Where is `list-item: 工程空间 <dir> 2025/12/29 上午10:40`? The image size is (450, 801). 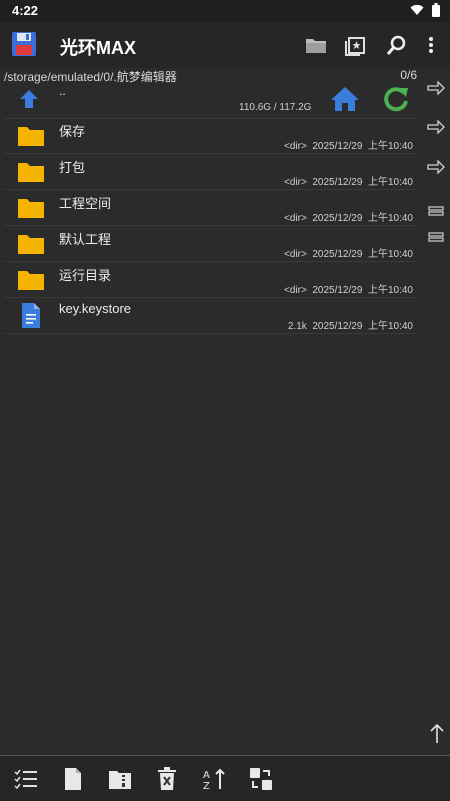 list-item: 工程空间 <dir> 2025/12/29 上午10:40 is located at coordinates (211, 208).